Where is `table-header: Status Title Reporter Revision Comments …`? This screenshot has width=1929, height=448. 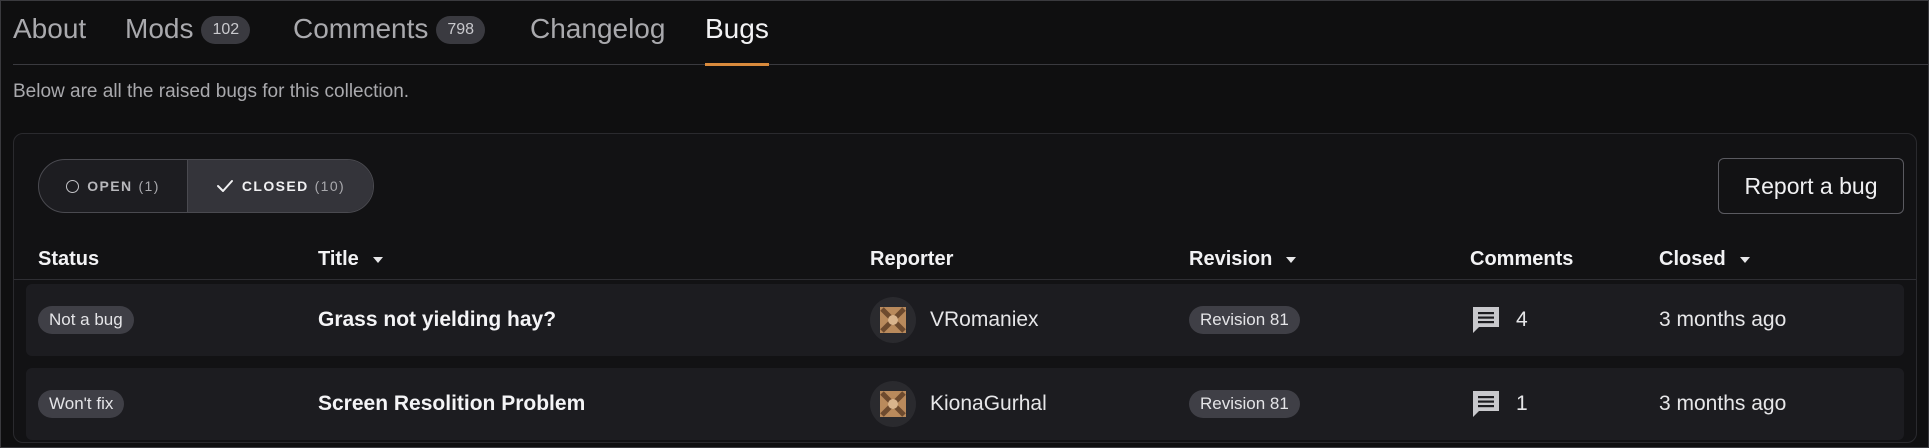 table-header: Status Title Reporter Revision Comments … is located at coordinates (965, 260).